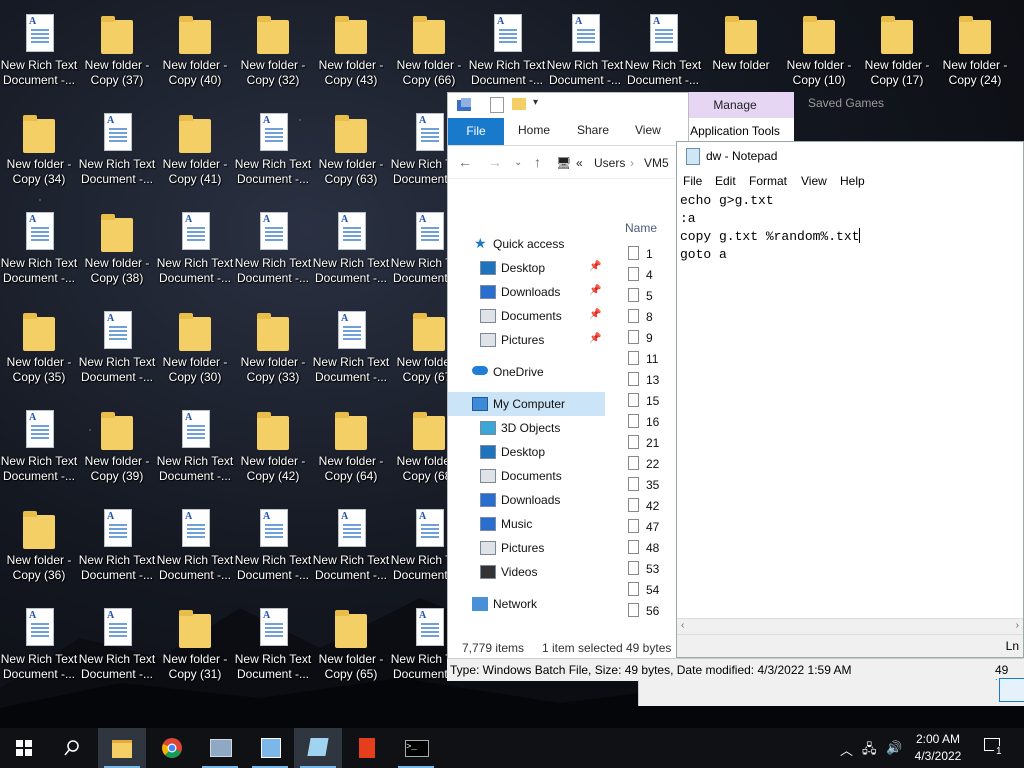  What do you see at coordinates (682, 625) in the screenshot?
I see `scroll-left-icon: ‹` at bounding box center [682, 625].